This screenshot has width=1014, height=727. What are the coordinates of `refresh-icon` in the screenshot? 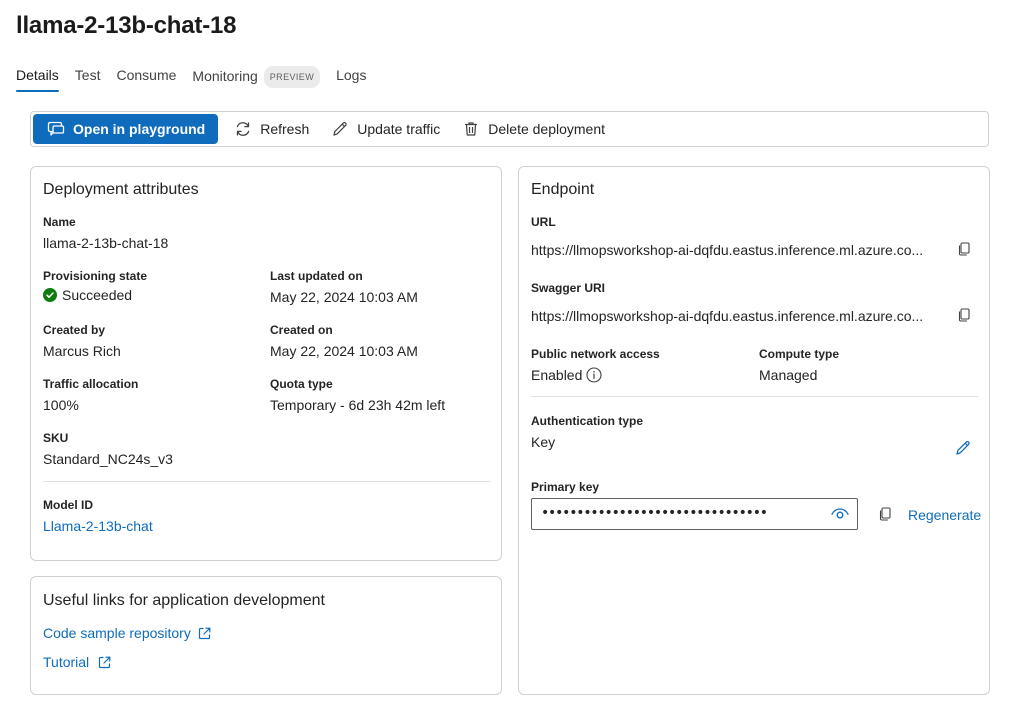 It's located at (243, 129).